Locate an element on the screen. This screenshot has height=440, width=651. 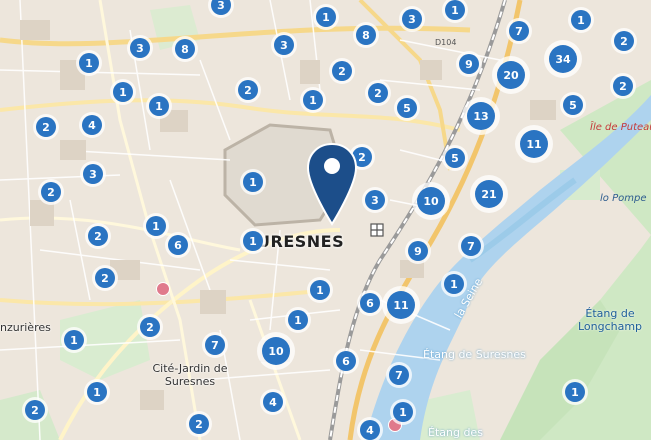
marker-cluster-count: 13 is located at coordinates (481, 116).